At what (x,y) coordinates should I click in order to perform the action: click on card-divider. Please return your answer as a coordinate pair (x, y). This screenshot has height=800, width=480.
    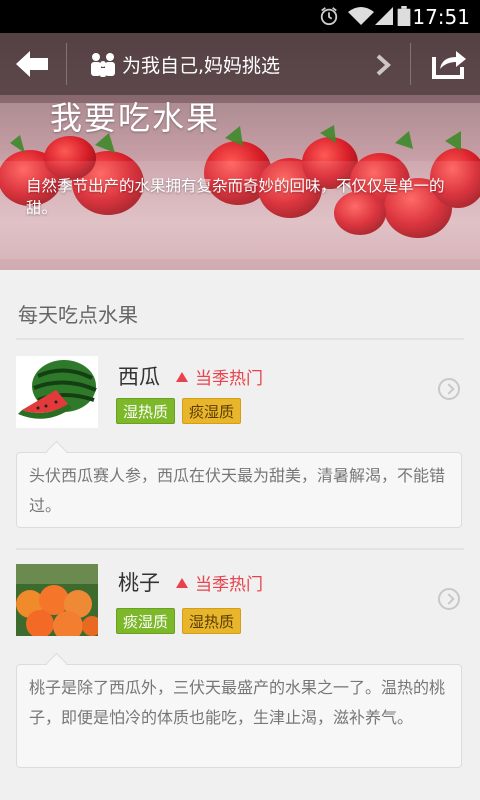
    Looking at the image, I should click on (240, 549).